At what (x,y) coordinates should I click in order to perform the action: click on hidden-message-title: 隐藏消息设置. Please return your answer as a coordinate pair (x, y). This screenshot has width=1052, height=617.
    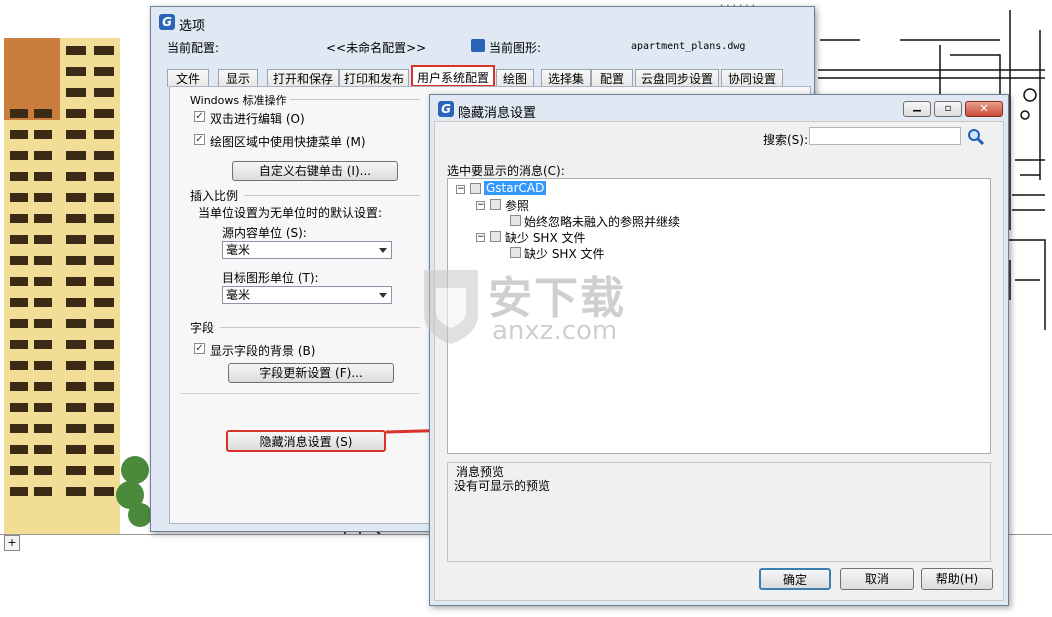
    Looking at the image, I should click on (497, 113).